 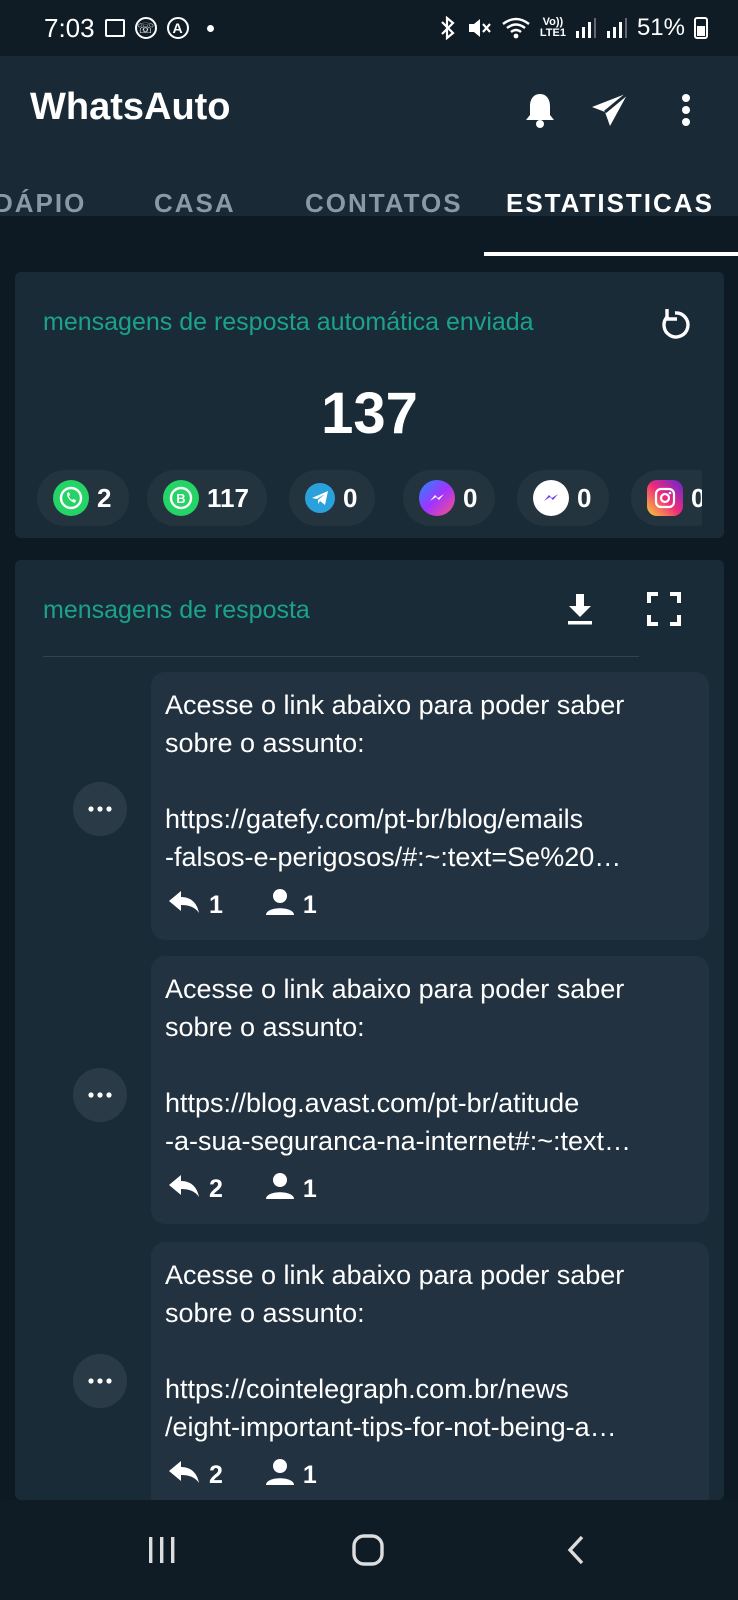 I want to click on bell-icon, so click(x=540, y=110).